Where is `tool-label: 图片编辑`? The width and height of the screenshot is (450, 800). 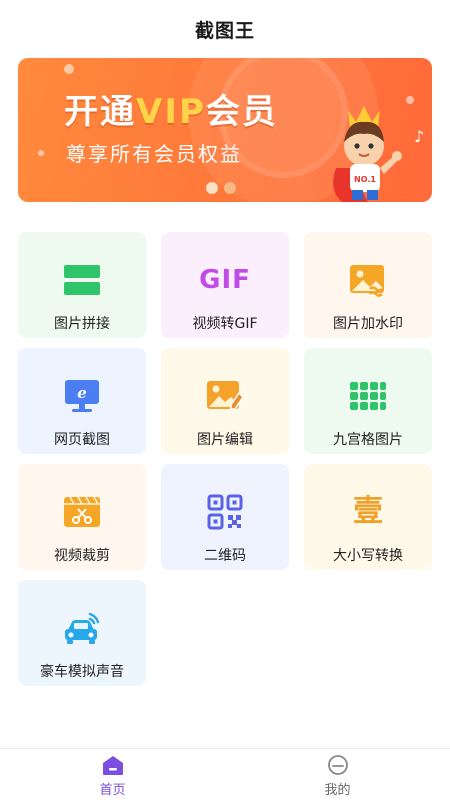
tool-label: 图片编辑 is located at coordinates (225, 440).